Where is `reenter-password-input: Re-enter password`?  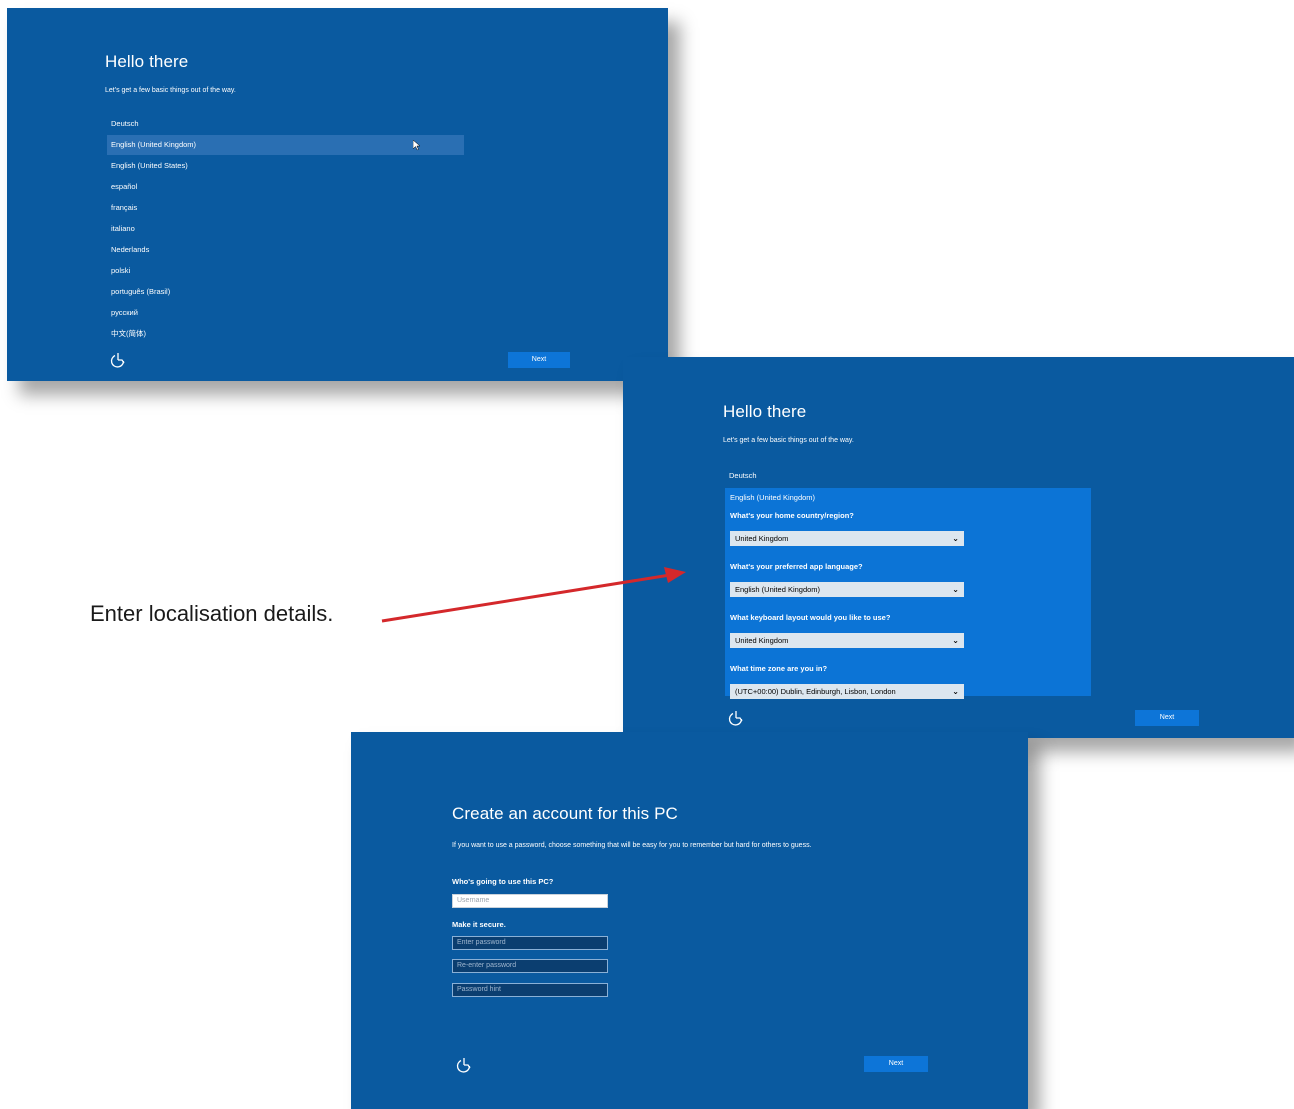 reenter-password-input: Re-enter password is located at coordinates (530, 966).